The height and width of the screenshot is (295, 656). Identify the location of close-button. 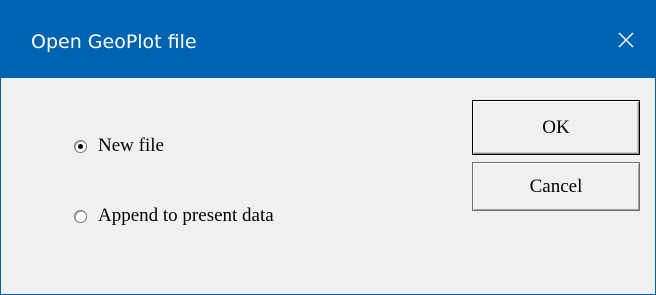
(627, 39).